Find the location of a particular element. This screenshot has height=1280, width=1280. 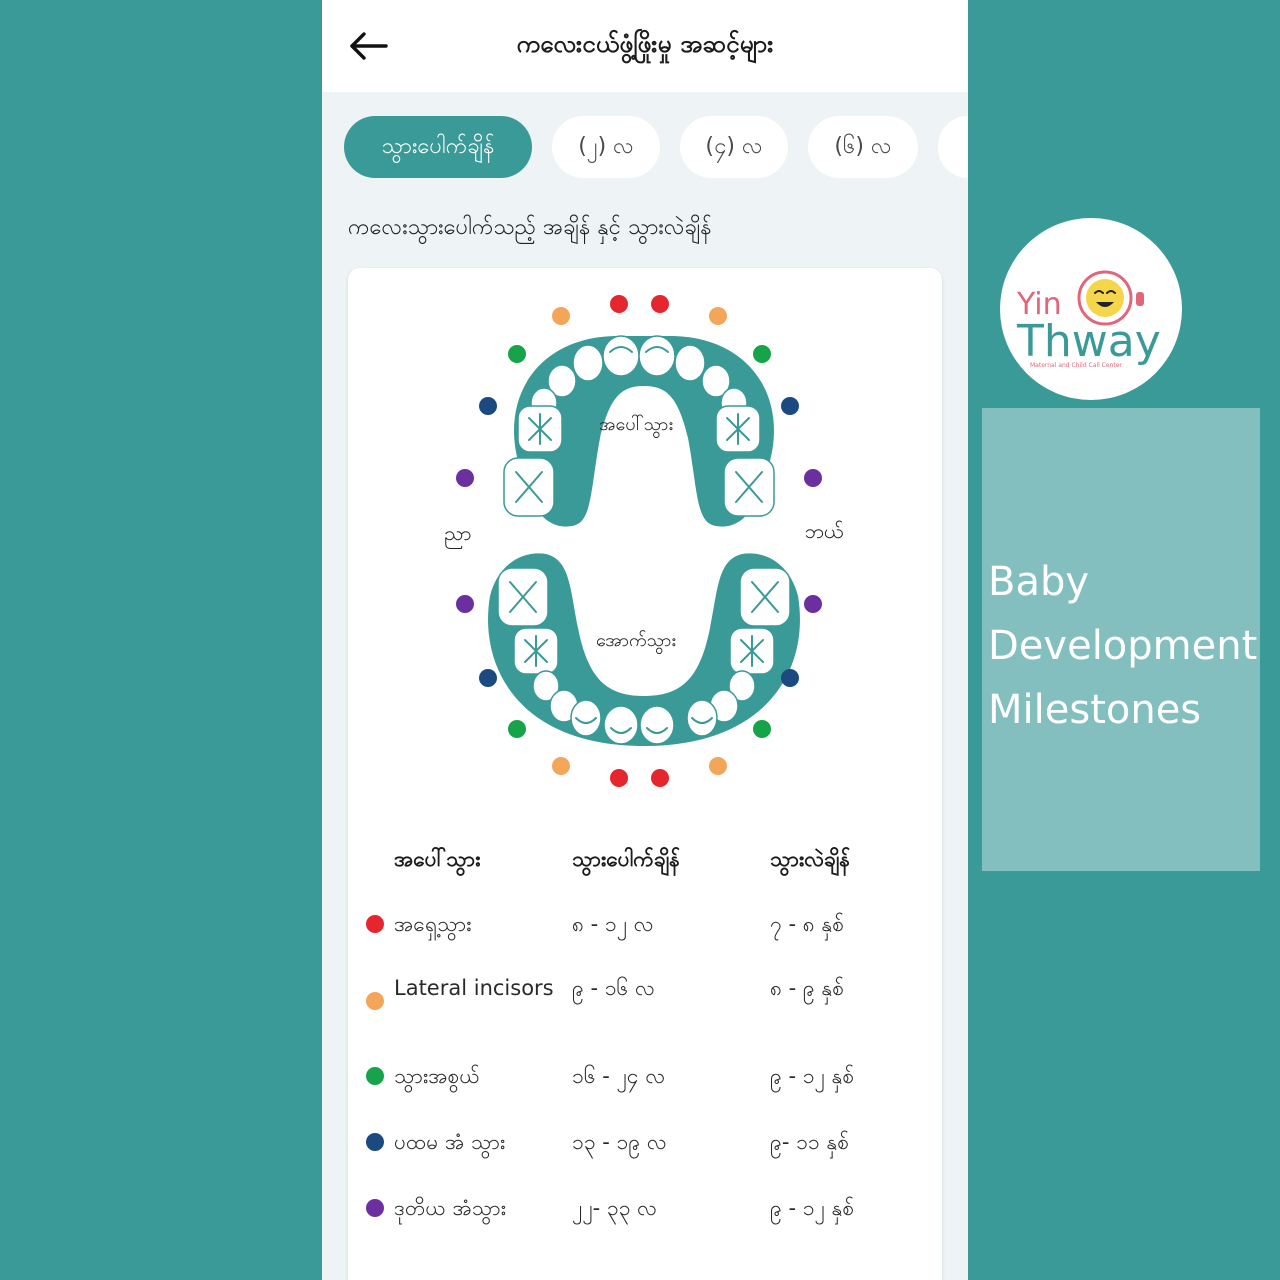

tooth-name: အရှေ့သွား is located at coordinates (433, 924).